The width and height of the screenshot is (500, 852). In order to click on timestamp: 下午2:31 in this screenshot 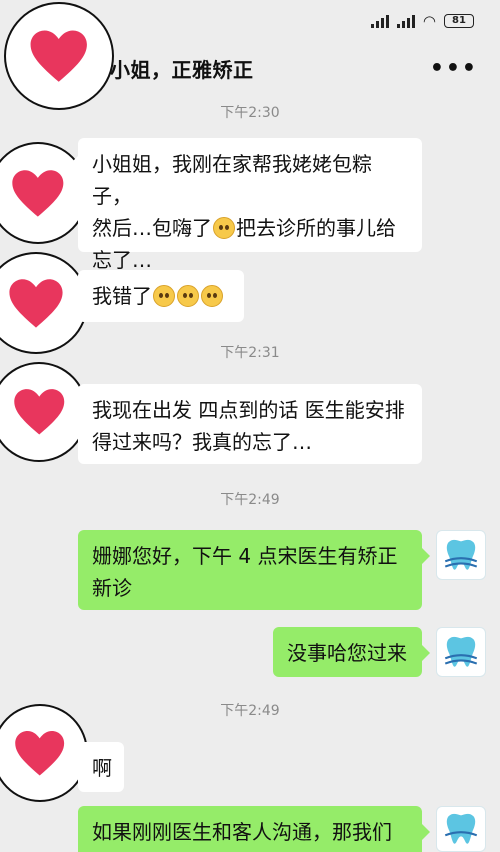, I will do `click(250, 353)`.